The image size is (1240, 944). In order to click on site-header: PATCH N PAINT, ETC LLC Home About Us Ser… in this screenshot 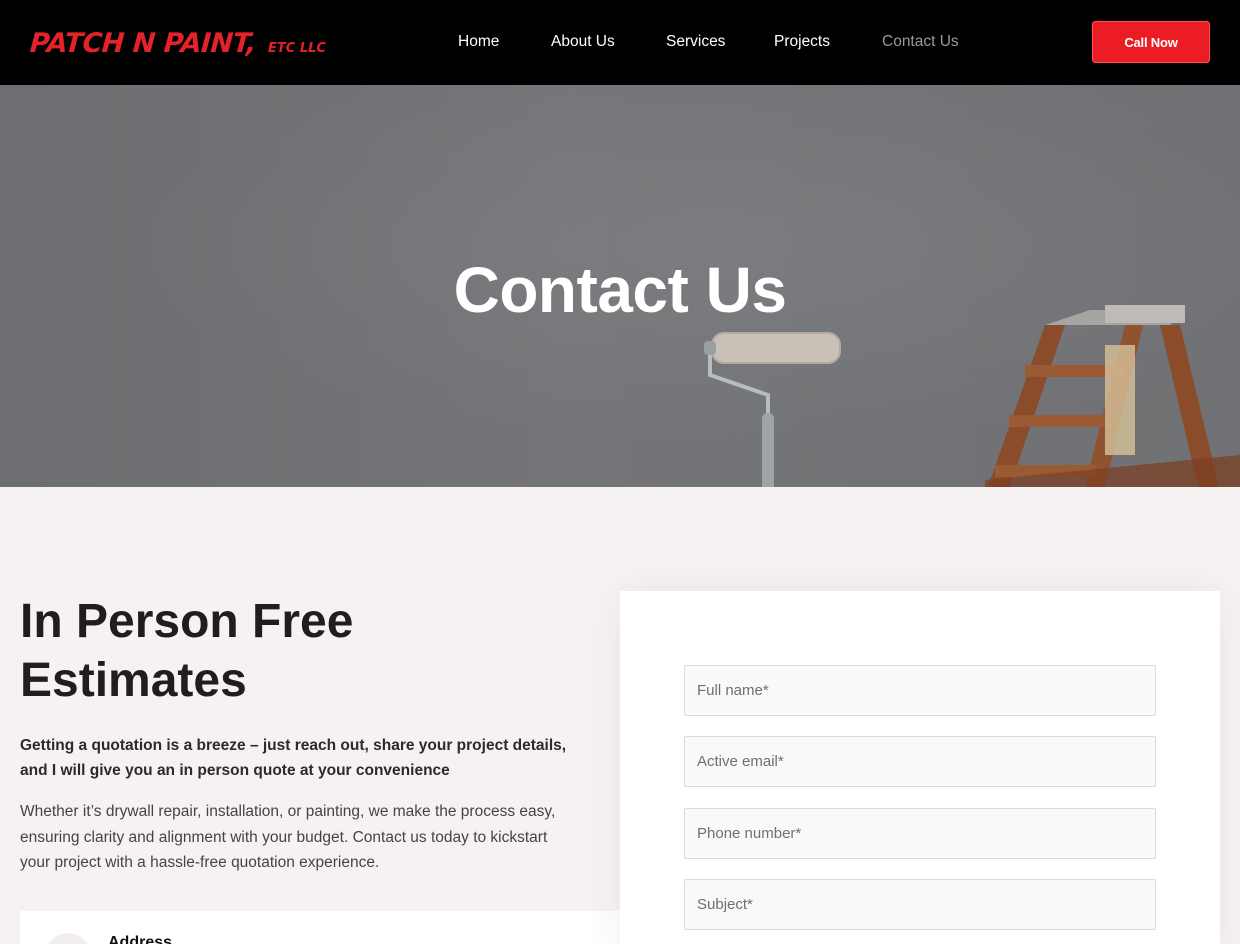, I will do `click(620, 42)`.